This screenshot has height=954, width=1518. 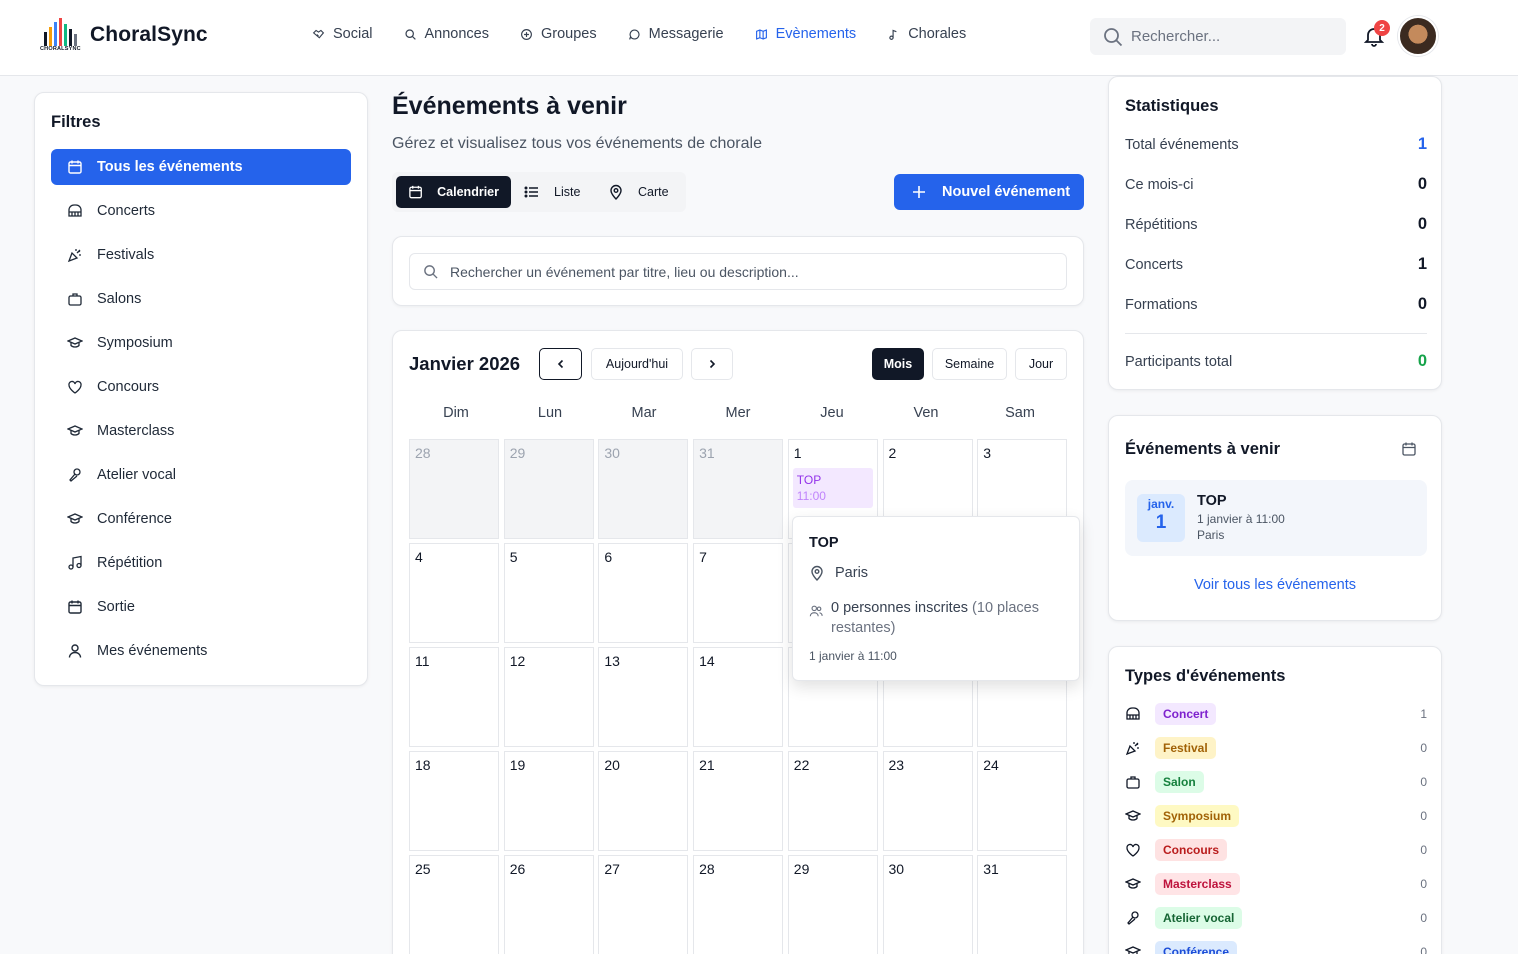 I want to click on filter-conference: Conférence, so click(x=201, y=519).